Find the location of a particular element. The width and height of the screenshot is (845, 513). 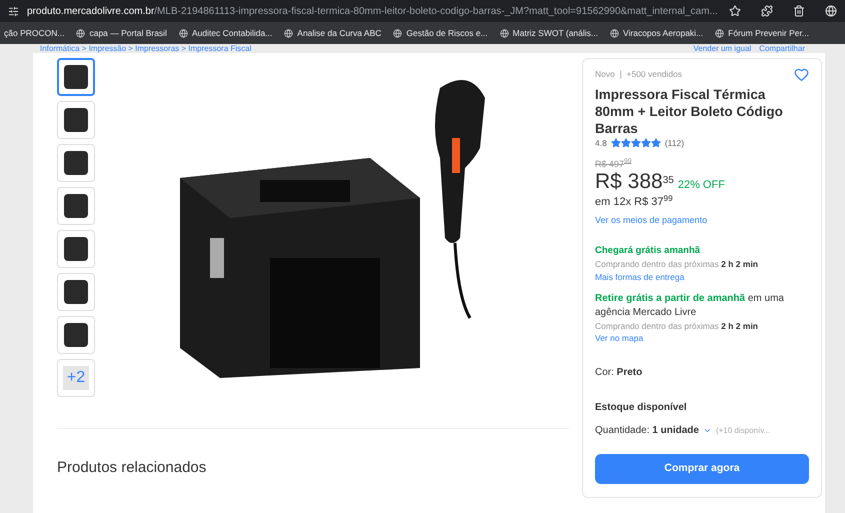

color-option: Cor: Preto is located at coordinates (702, 372).